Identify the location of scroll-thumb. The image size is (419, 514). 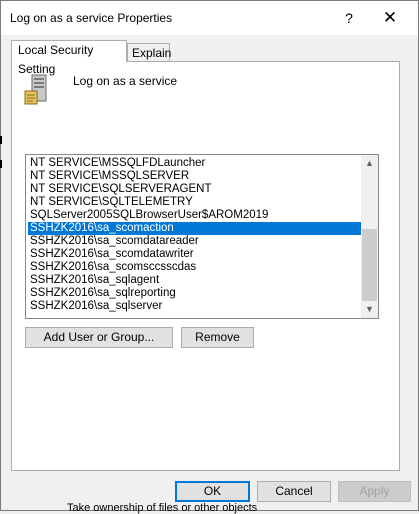
(369, 265).